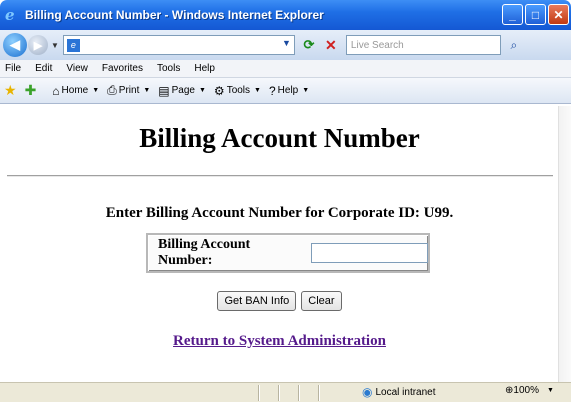 Image resolution: width=571 pixels, height=402 pixels. Describe the element at coordinates (279, 341) in the screenshot. I see `return-link: Return to System Administration` at that location.